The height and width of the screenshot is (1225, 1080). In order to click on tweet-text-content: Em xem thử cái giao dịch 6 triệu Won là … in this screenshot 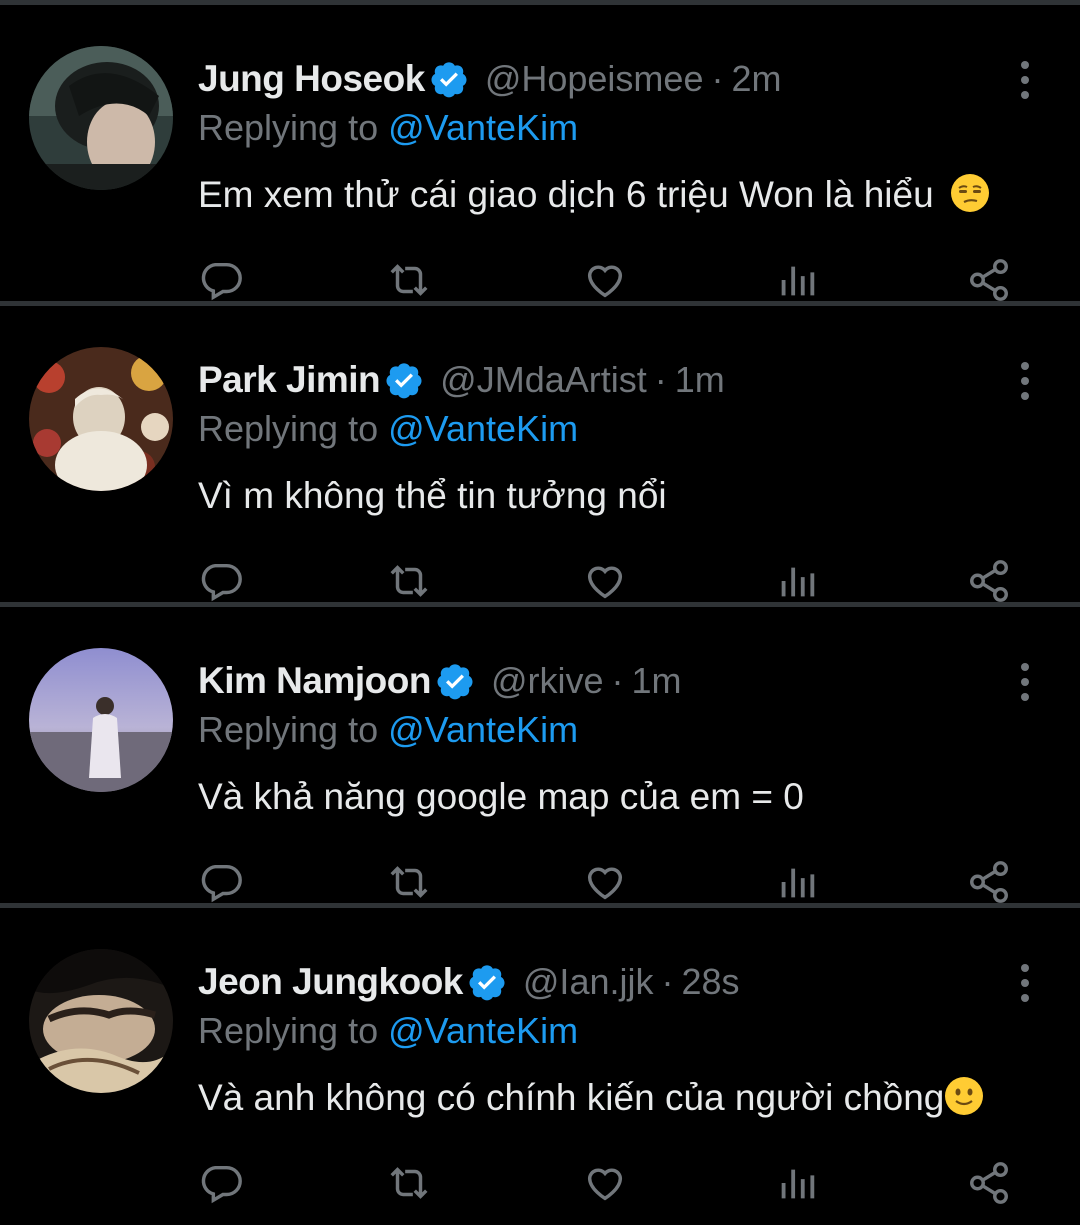, I will do `click(566, 194)`.